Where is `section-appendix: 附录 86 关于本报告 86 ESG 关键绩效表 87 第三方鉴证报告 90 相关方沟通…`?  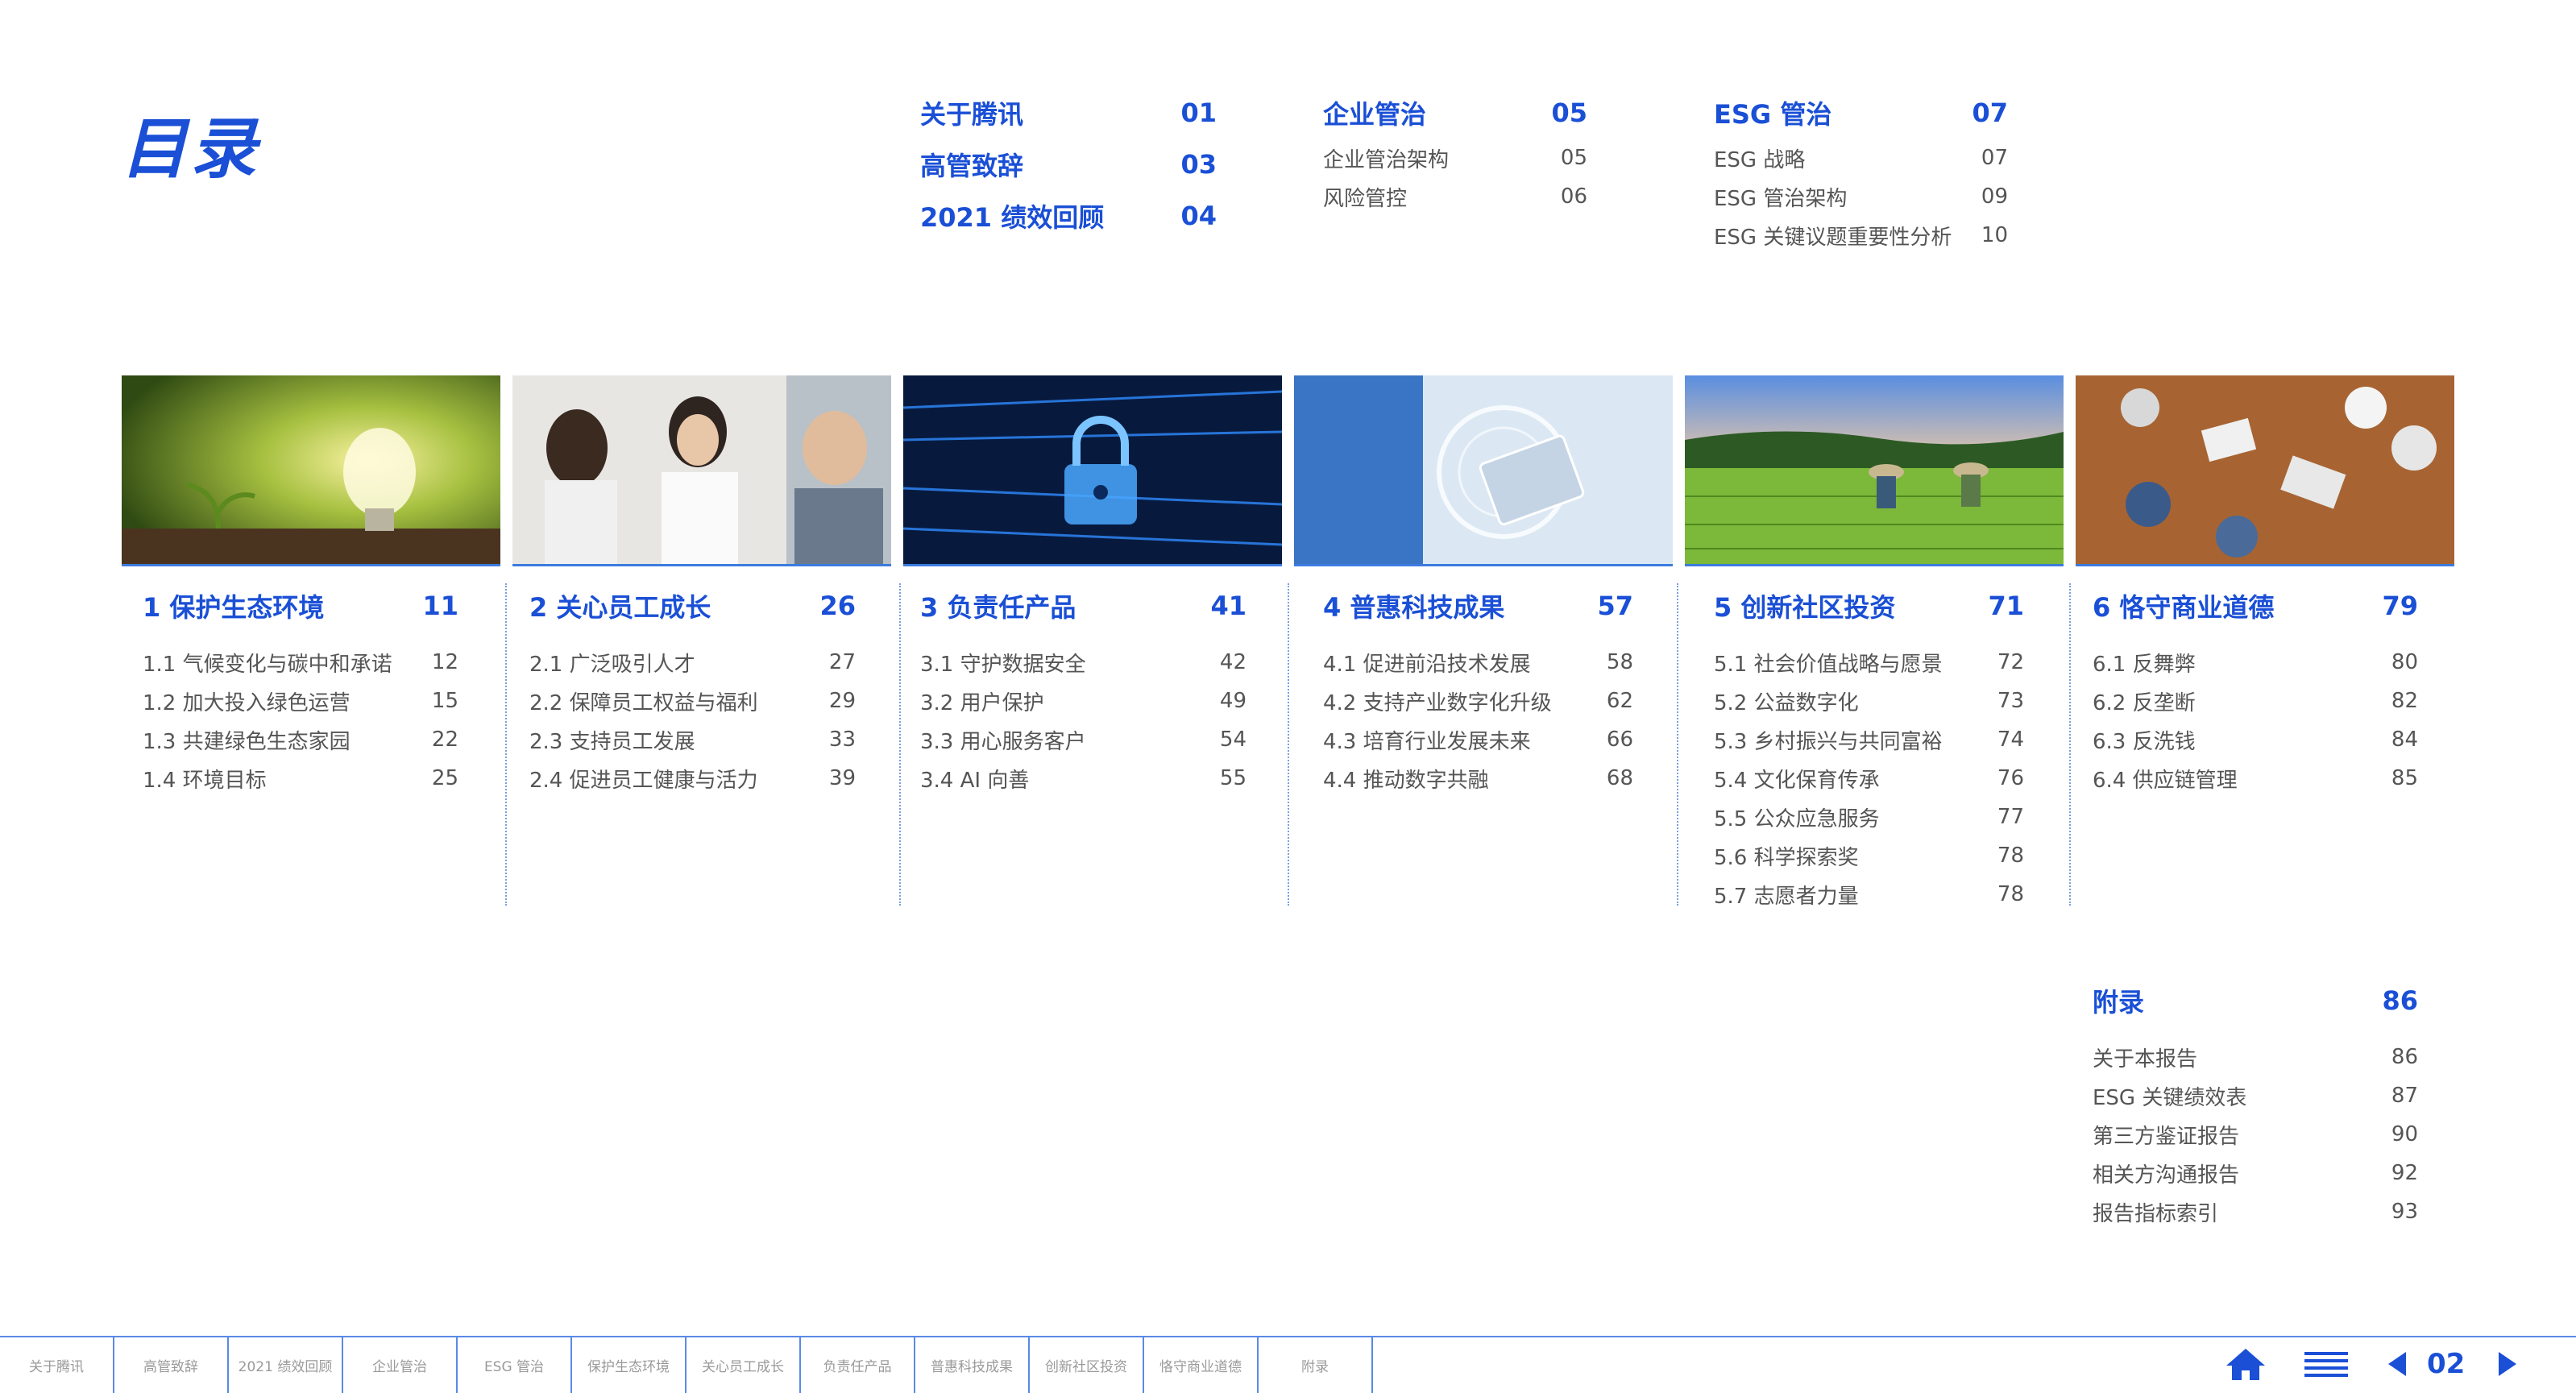 section-appendix: 附录 86 关于本报告 86 ESG 关键绩效表 87 第三方鉴证报告 90 相关方沟通… is located at coordinates (2255, 1104).